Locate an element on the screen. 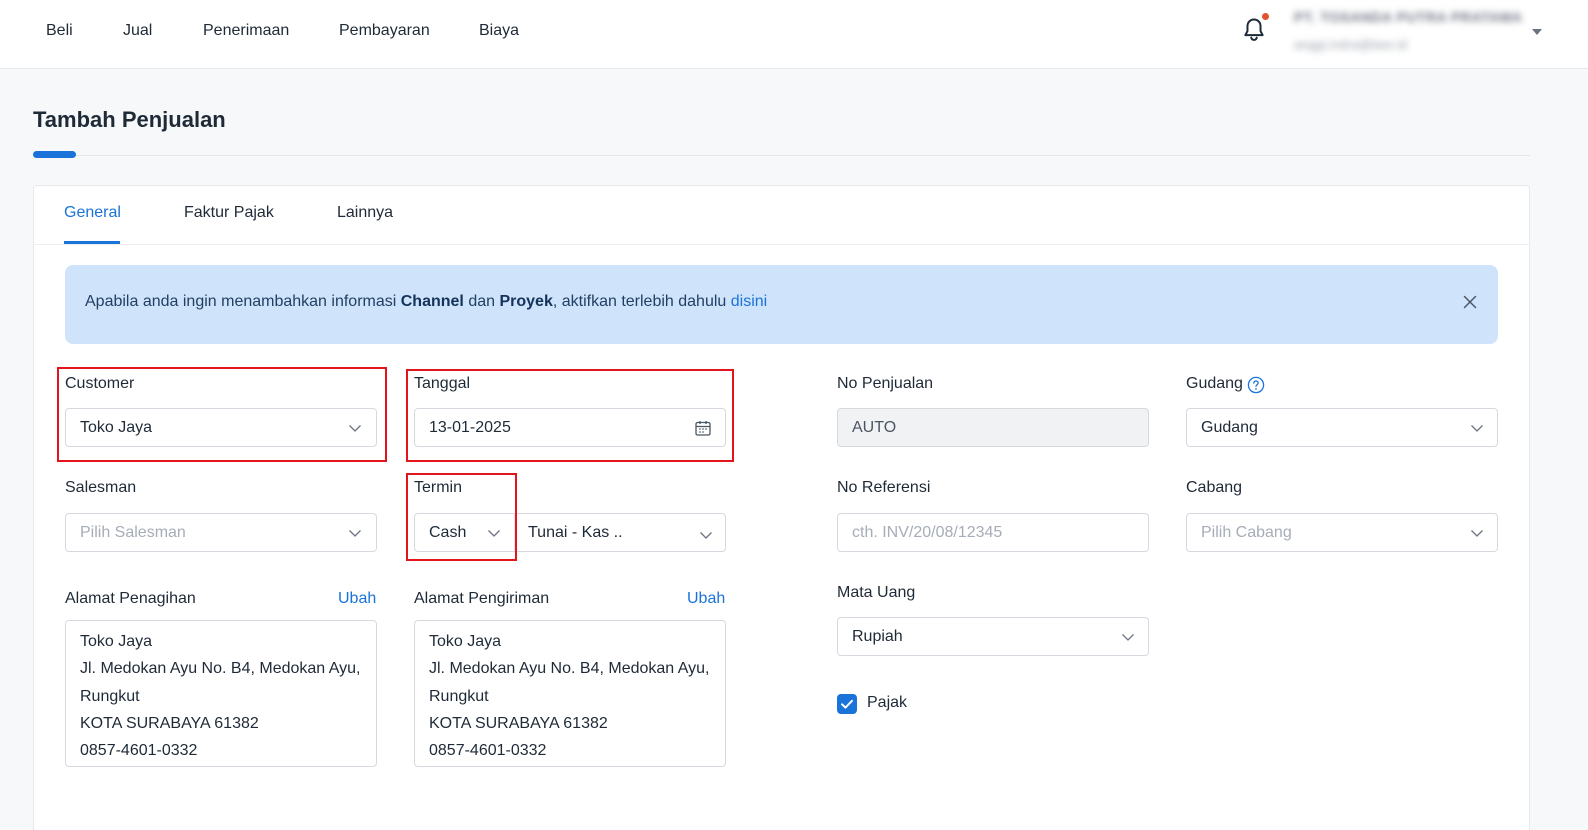 This screenshot has width=1588, height=830. kas-account-select: Tunai - Kas .. is located at coordinates (620, 532).